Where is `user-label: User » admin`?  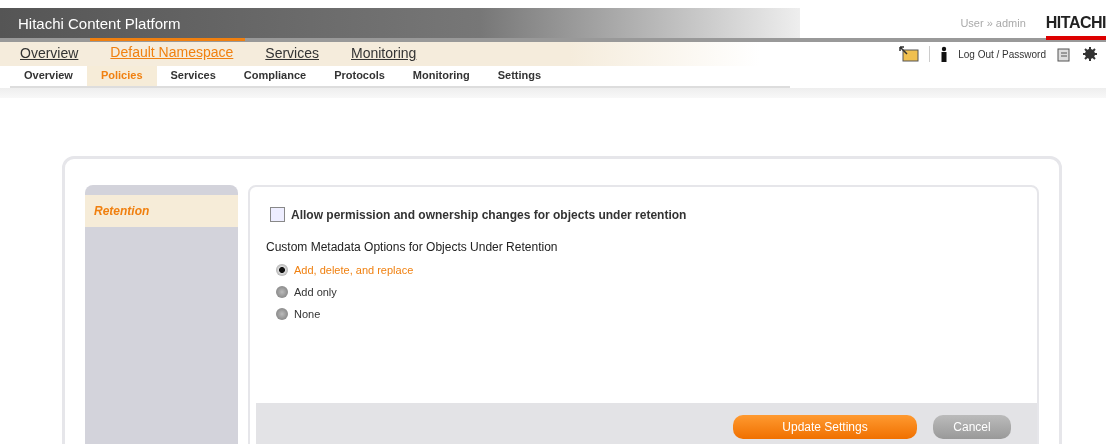
user-label: User » admin is located at coordinates (993, 23).